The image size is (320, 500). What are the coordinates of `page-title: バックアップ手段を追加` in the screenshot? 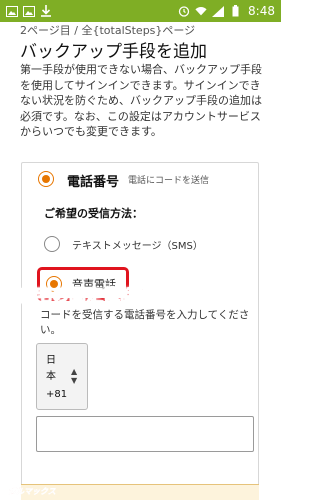 It's located at (113, 52).